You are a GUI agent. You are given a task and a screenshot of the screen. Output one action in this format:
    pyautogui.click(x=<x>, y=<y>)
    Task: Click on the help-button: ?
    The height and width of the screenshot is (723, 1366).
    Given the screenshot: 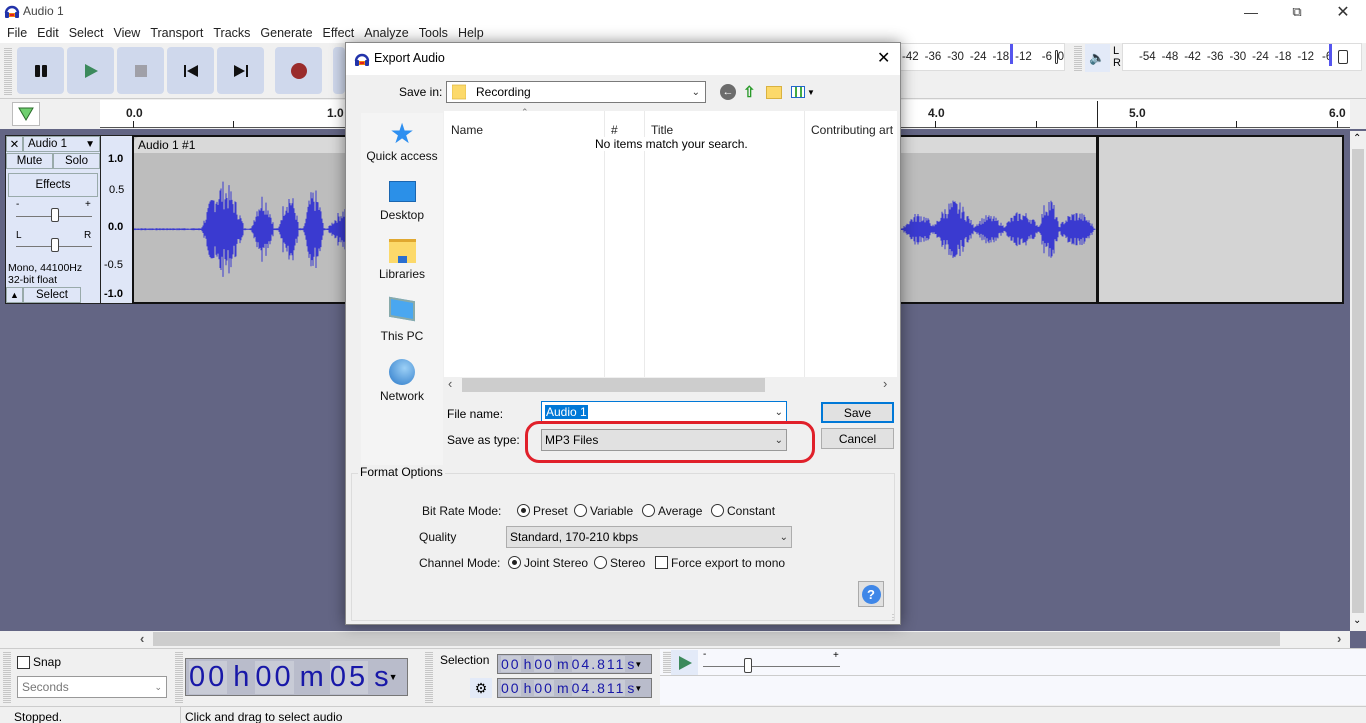 What is the action you would take?
    pyautogui.click(x=871, y=594)
    